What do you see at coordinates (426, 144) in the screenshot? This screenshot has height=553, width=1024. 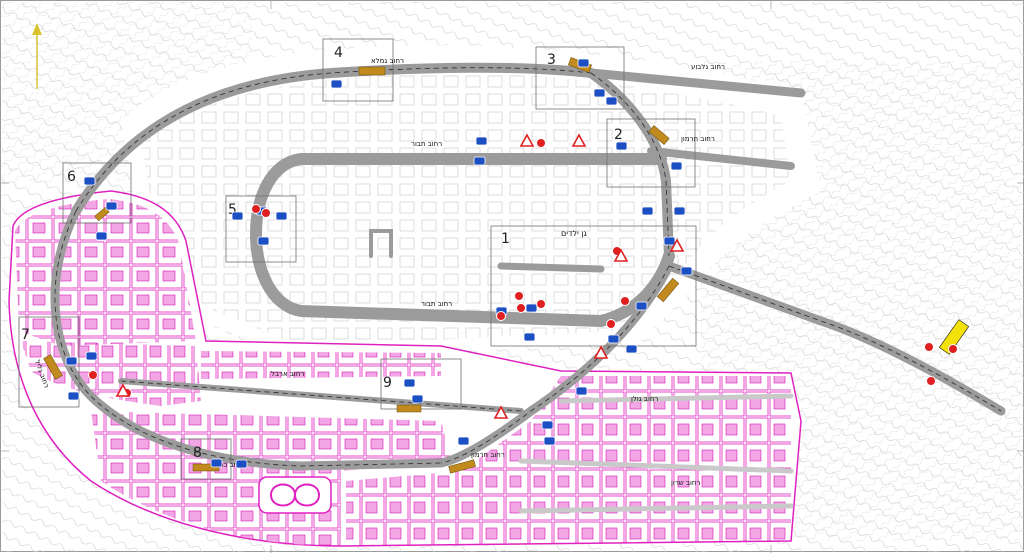 I see `street-label-tavor: רחוב תבור` at bounding box center [426, 144].